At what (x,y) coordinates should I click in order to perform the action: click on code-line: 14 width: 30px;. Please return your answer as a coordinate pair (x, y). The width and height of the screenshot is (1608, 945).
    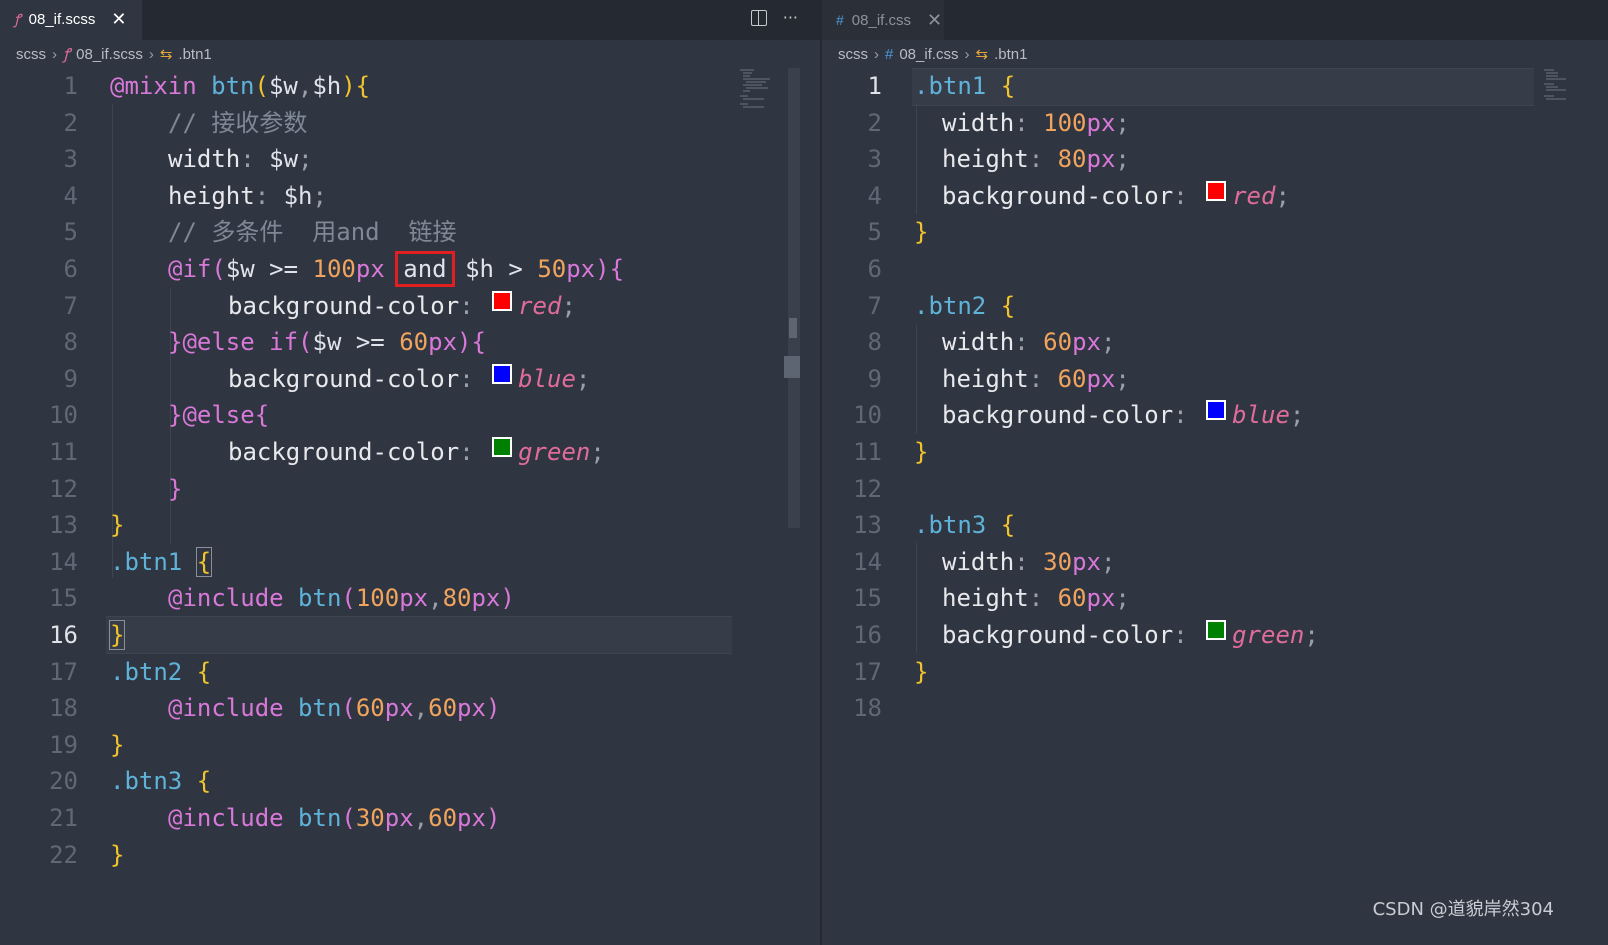
    Looking at the image, I should click on (984, 561).